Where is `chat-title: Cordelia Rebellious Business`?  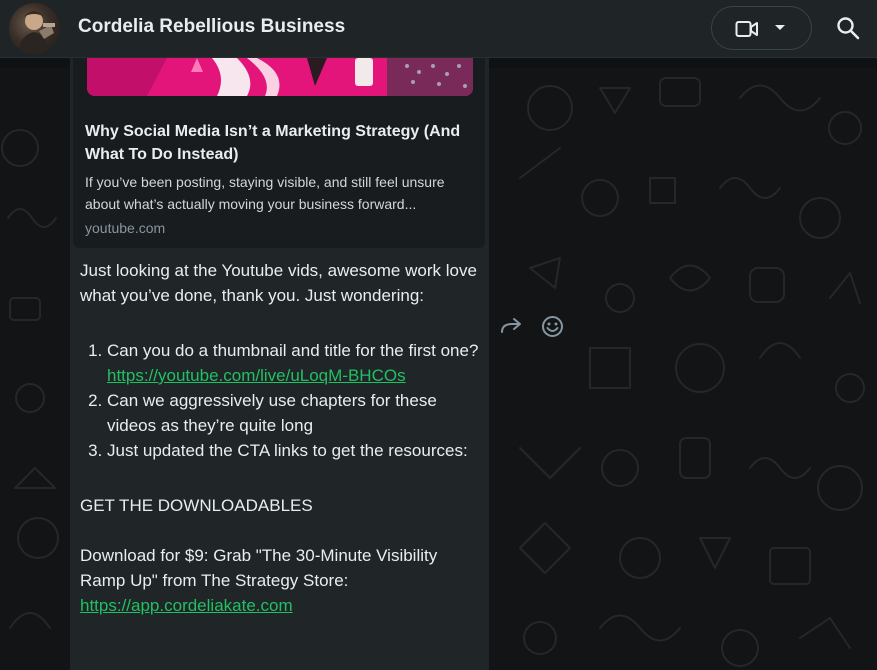 chat-title: Cordelia Rebellious Business is located at coordinates (211, 27).